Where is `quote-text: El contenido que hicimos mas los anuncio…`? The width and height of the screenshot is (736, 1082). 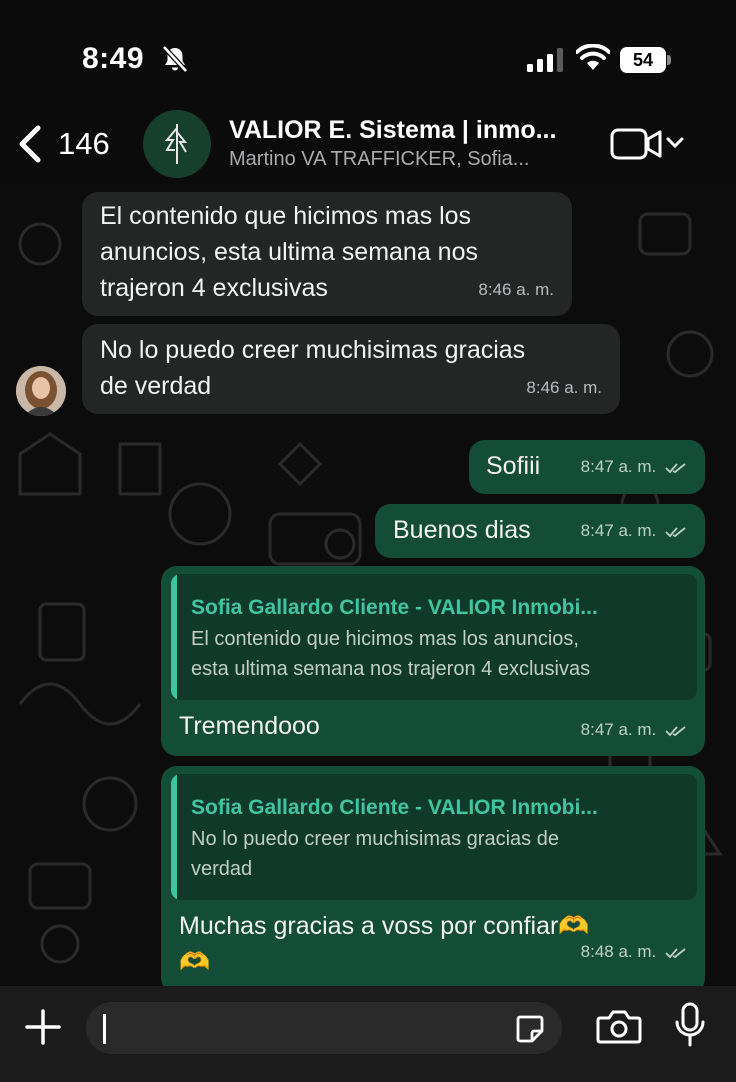
quote-text: El contenido que hicimos mas los anuncio… is located at coordinates (391, 654).